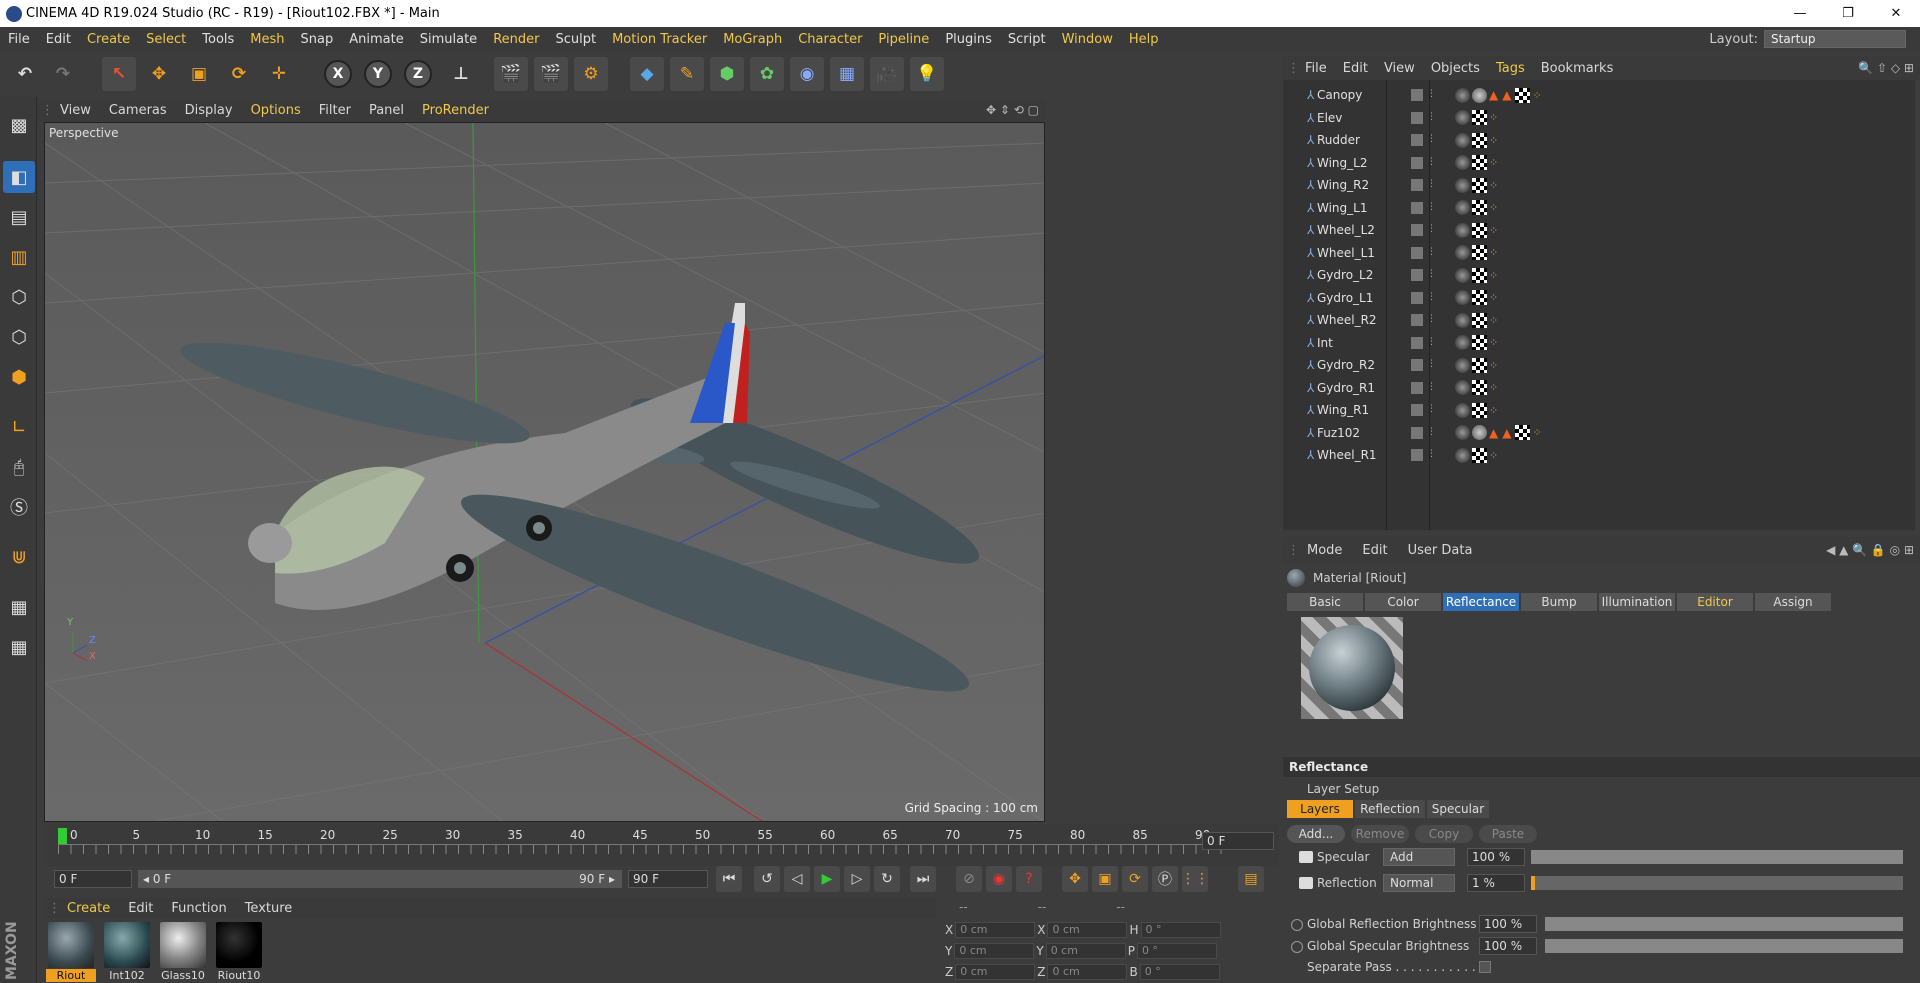 Image resolution: width=1920 pixels, height=983 pixels. Describe the element at coordinates (269, 908) in the screenshot. I see `mat-menu-texture: Texture` at that location.